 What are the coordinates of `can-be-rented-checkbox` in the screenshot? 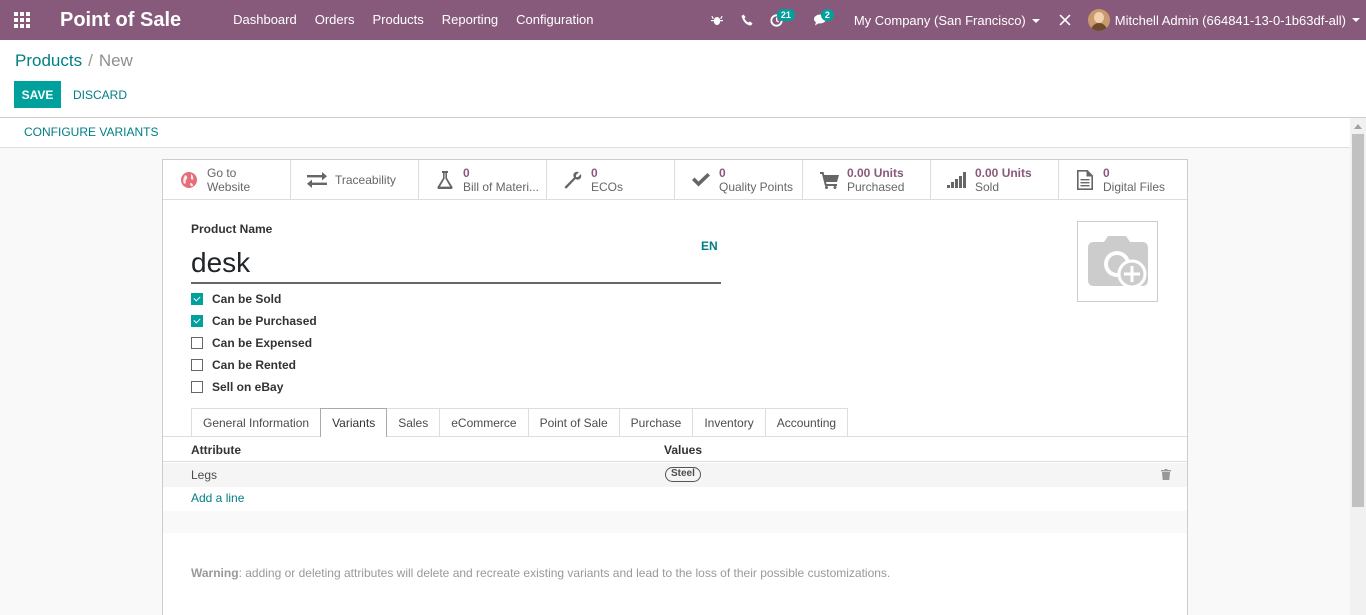 It's located at (197, 365).